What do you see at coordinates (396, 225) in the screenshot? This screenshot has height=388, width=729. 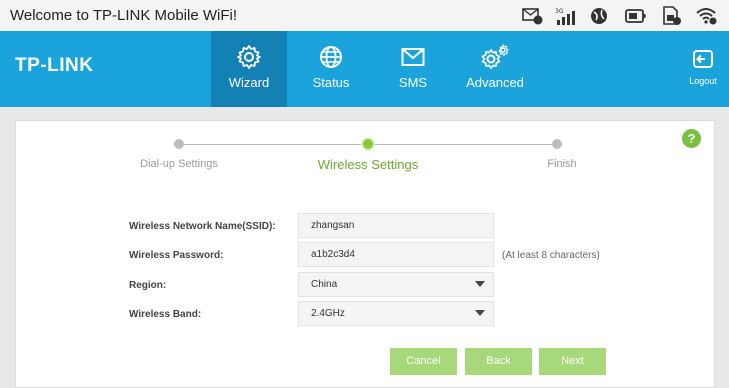 I see `ssid-input: zhangsan` at bounding box center [396, 225].